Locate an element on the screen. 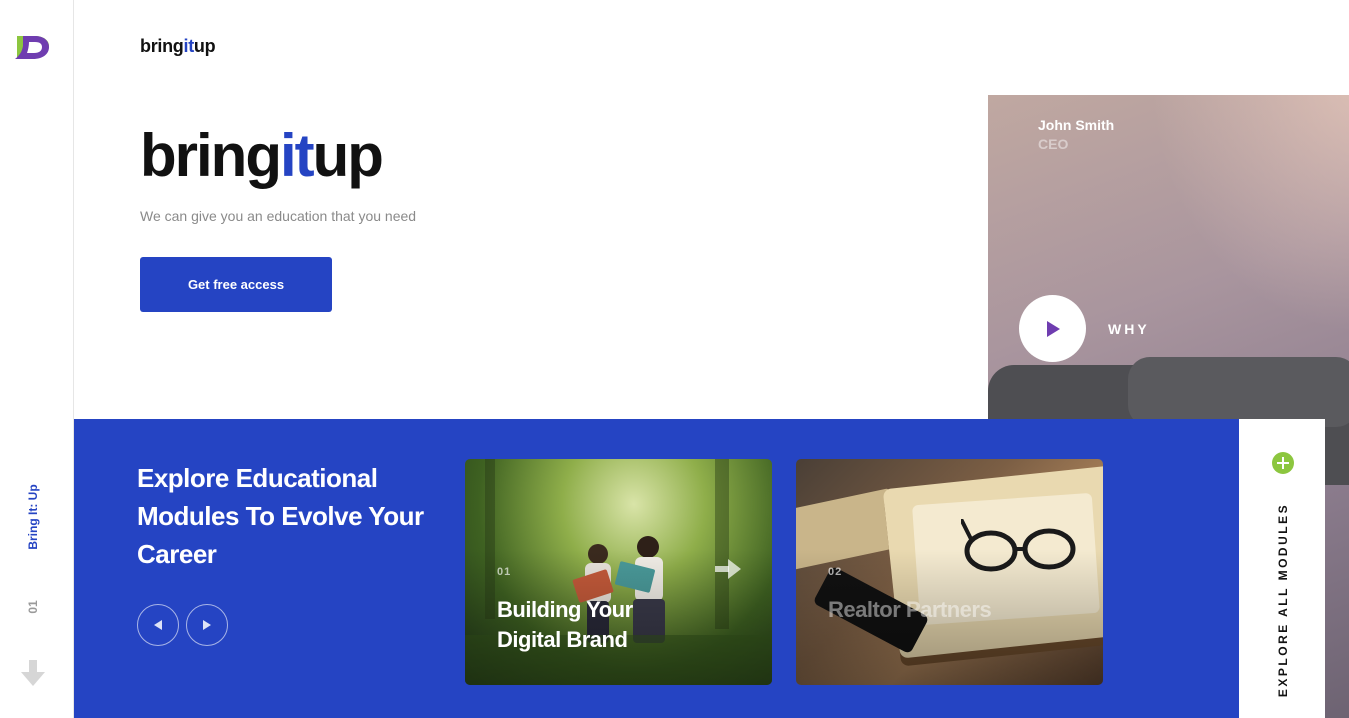 The width and height of the screenshot is (1349, 718). arrow-down-icon is located at coordinates (33, 673).